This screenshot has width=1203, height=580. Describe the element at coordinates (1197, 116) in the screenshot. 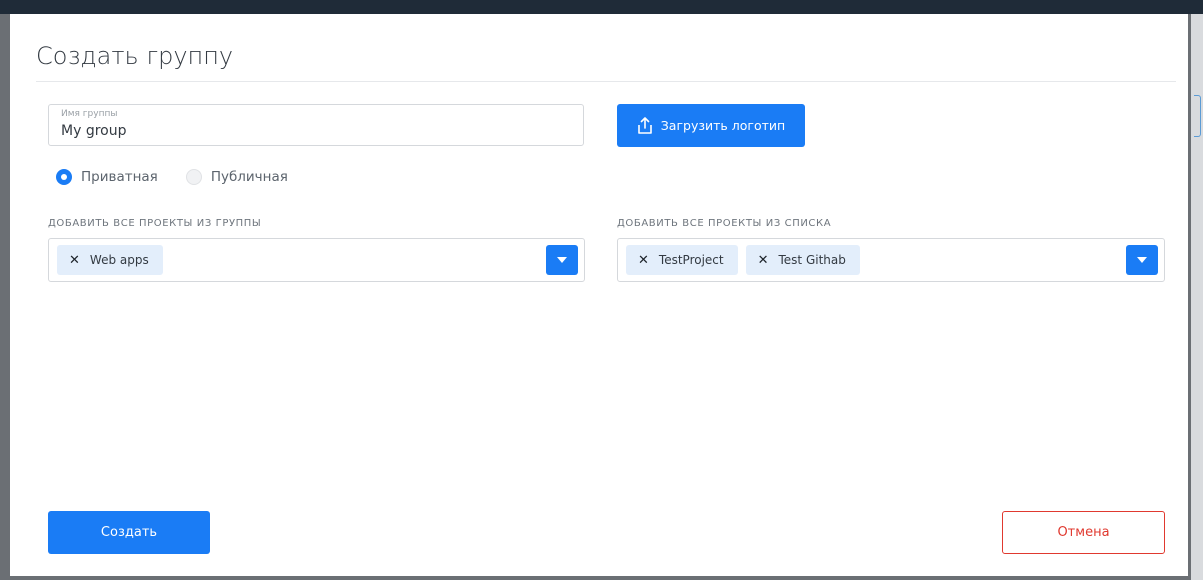

I see `background-input-edge` at that location.